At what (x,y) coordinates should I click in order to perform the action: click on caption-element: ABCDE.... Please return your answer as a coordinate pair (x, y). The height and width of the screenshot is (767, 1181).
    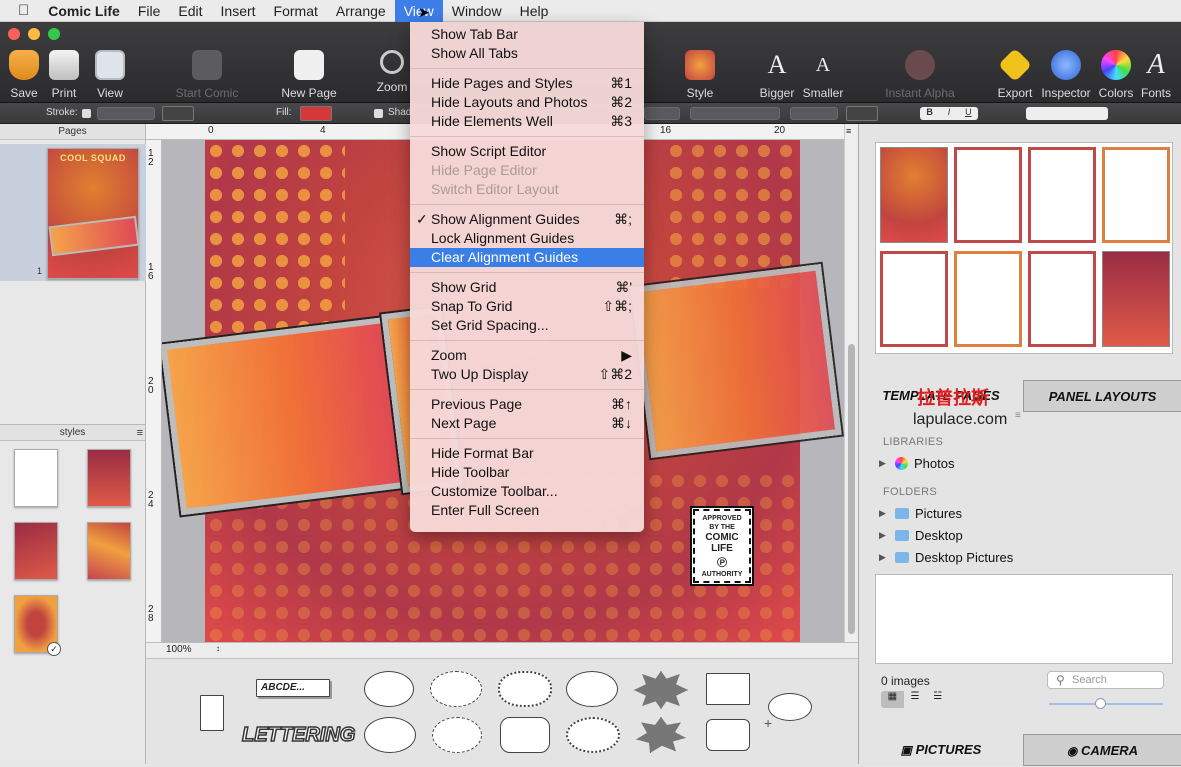
    Looking at the image, I should click on (293, 688).